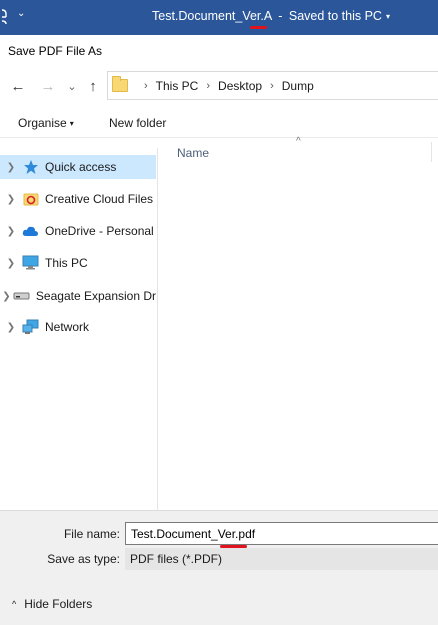 The height and width of the screenshot is (625, 438). What do you see at coordinates (67, 327) in the screenshot?
I see `nav-item-label: Network` at bounding box center [67, 327].